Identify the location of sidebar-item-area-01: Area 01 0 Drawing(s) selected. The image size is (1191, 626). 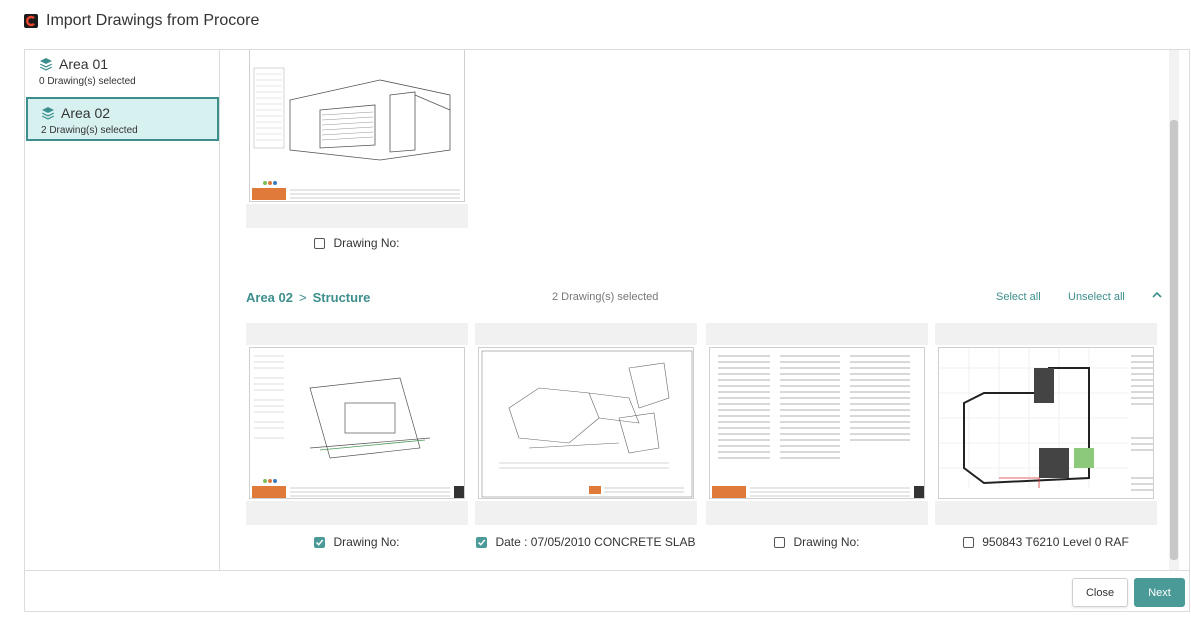
(122, 72).